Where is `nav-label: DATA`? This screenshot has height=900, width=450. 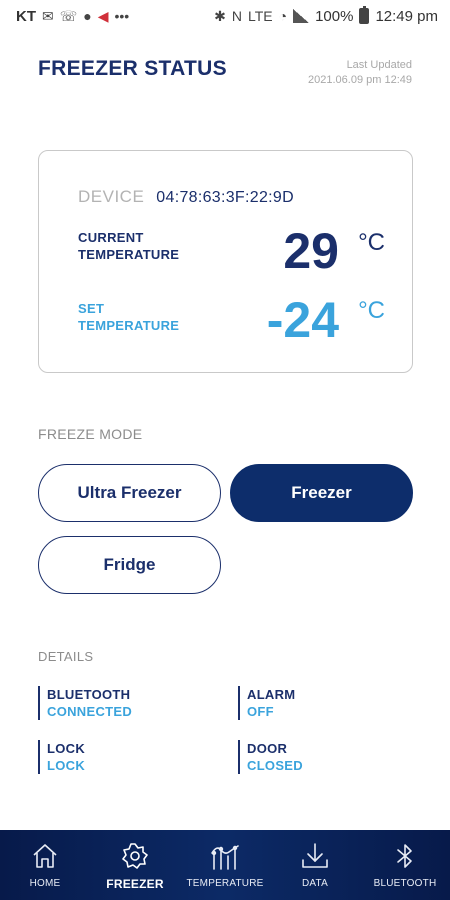 nav-label: DATA is located at coordinates (315, 883).